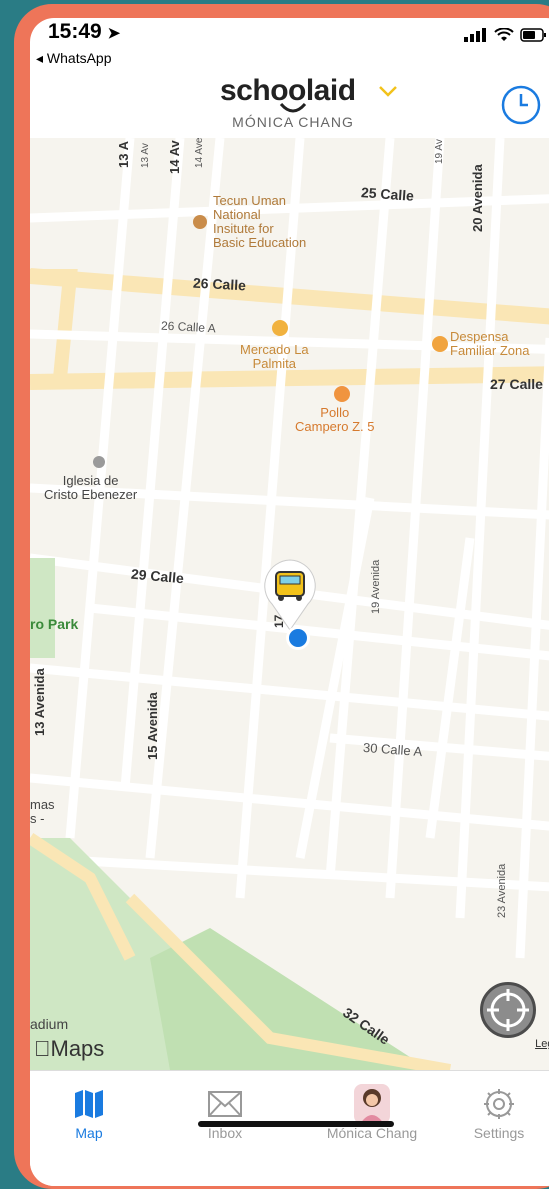 Image resolution: width=549 pixels, height=1189 pixels. I want to click on crosshair-icon, so click(508, 1010).